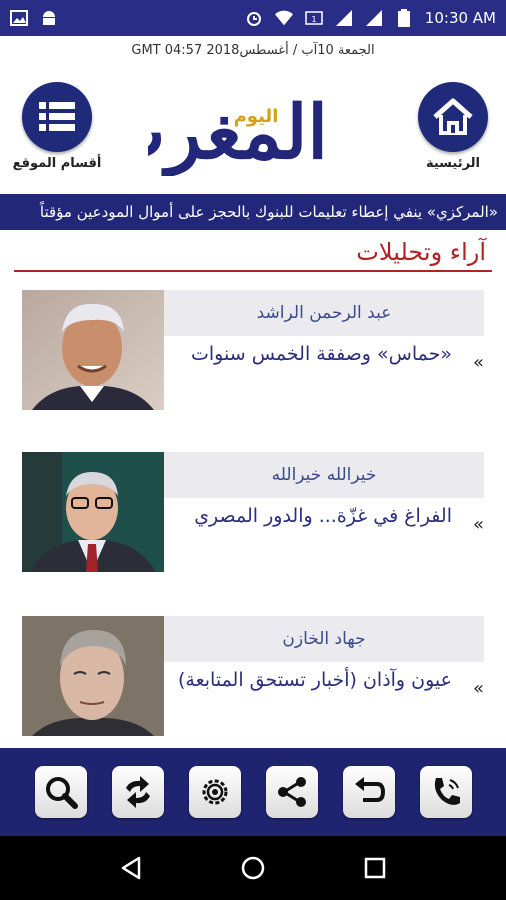 The image size is (506, 900). I want to click on status-time: 10:30 AM, so click(460, 18).